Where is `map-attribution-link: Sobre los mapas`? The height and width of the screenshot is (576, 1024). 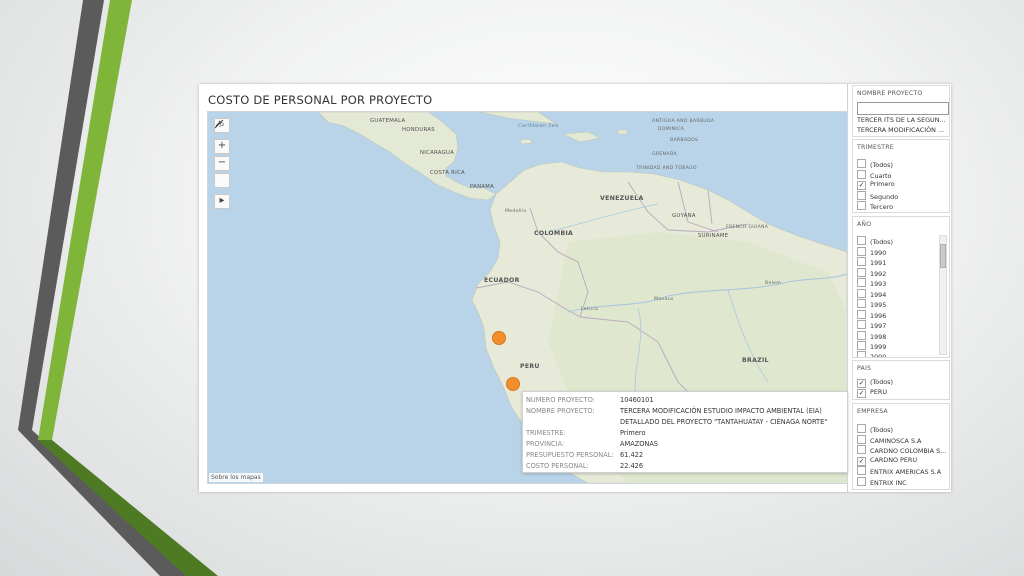 map-attribution-link: Sobre los mapas is located at coordinates (236, 477).